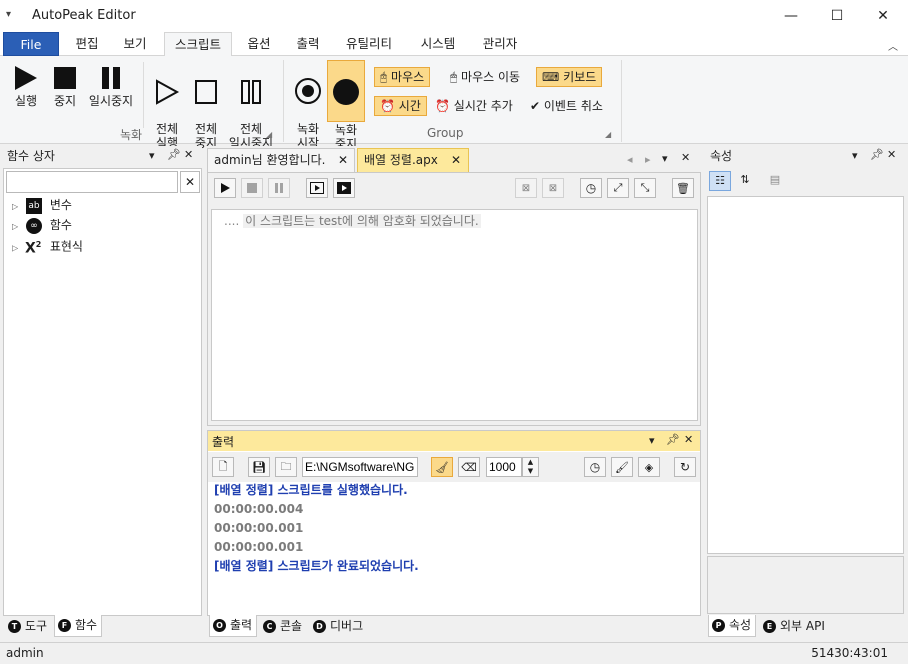  Describe the element at coordinates (469, 467) in the screenshot. I see `erase-output-button: ⌫` at that location.